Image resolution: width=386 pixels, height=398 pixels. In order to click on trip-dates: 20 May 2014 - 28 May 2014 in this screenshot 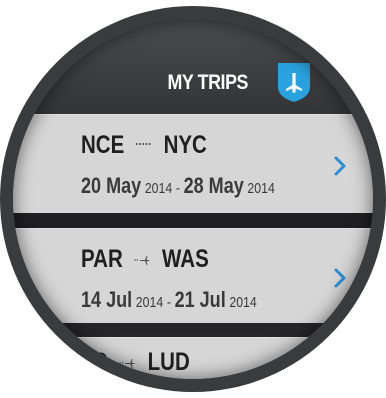, I will do `click(178, 186)`.